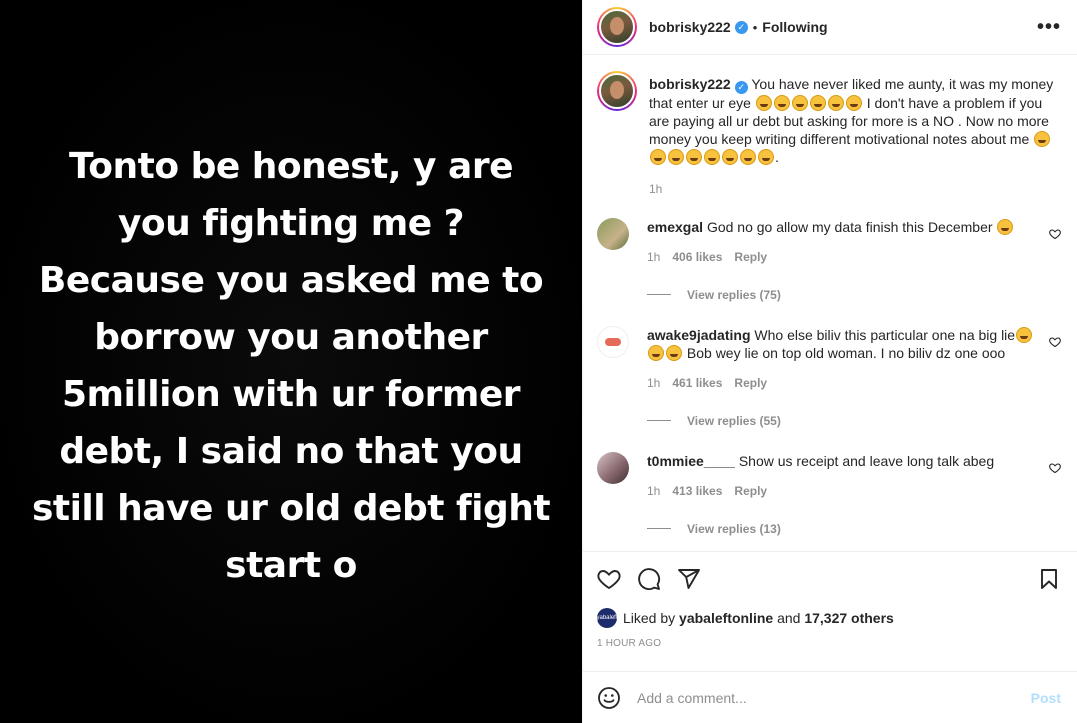 This screenshot has width=1077, height=723. What do you see at coordinates (854, 421) in the screenshot?
I see `view-replies-button: View replies (55)` at bounding box center [854, 421].